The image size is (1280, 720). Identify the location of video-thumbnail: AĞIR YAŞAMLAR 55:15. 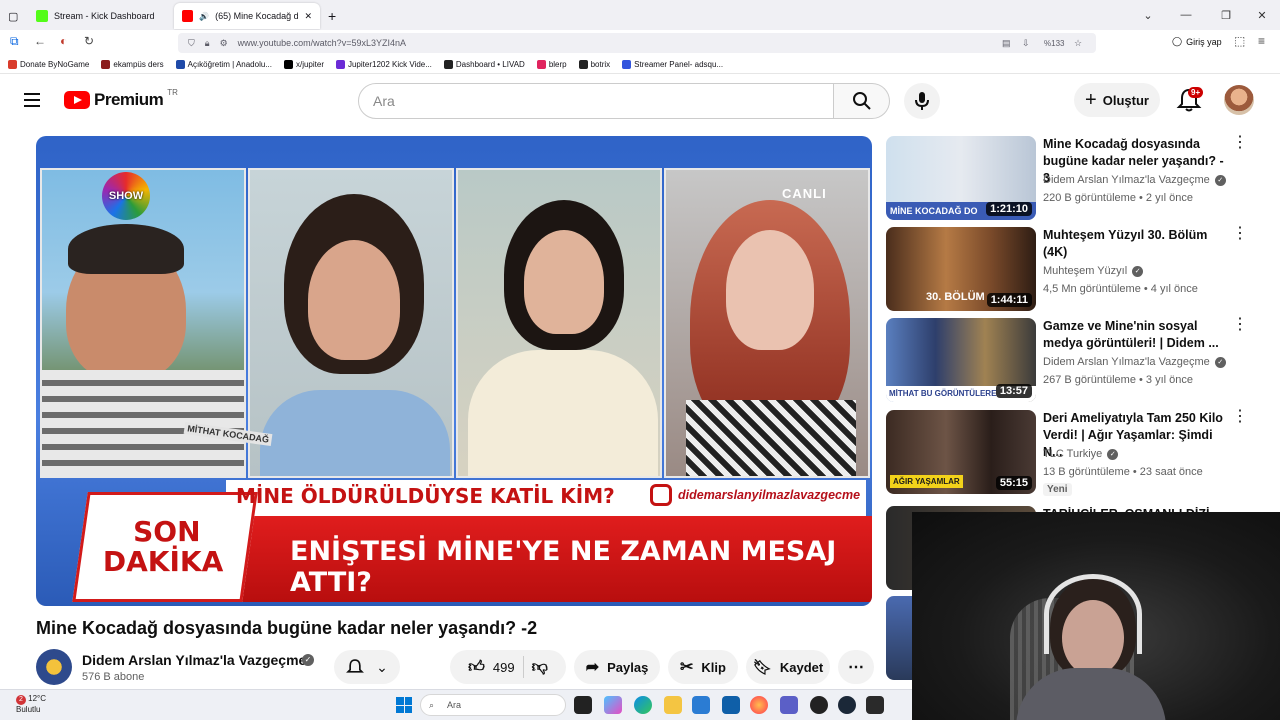
(961, 452).